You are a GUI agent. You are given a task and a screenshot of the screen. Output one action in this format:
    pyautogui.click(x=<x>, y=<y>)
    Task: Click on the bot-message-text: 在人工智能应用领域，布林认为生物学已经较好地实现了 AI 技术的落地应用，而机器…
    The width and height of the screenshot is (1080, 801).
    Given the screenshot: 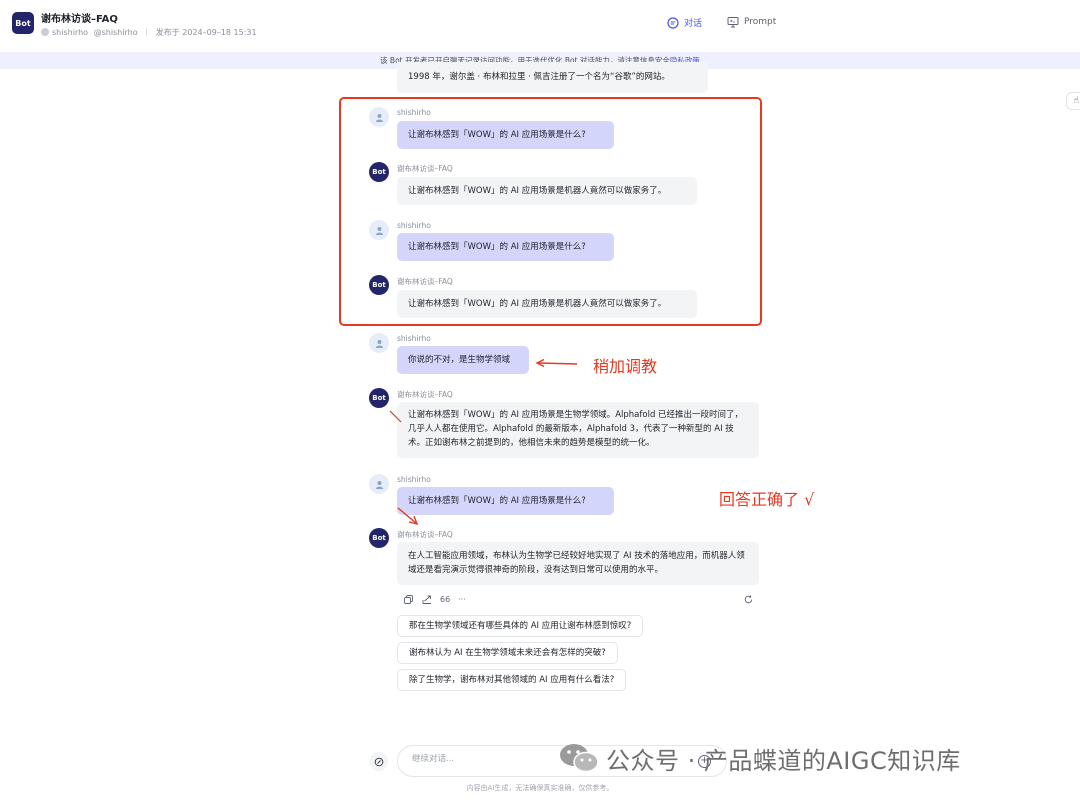 What is the action you would take?
    pyautogui.click(x=576, y=563)
    